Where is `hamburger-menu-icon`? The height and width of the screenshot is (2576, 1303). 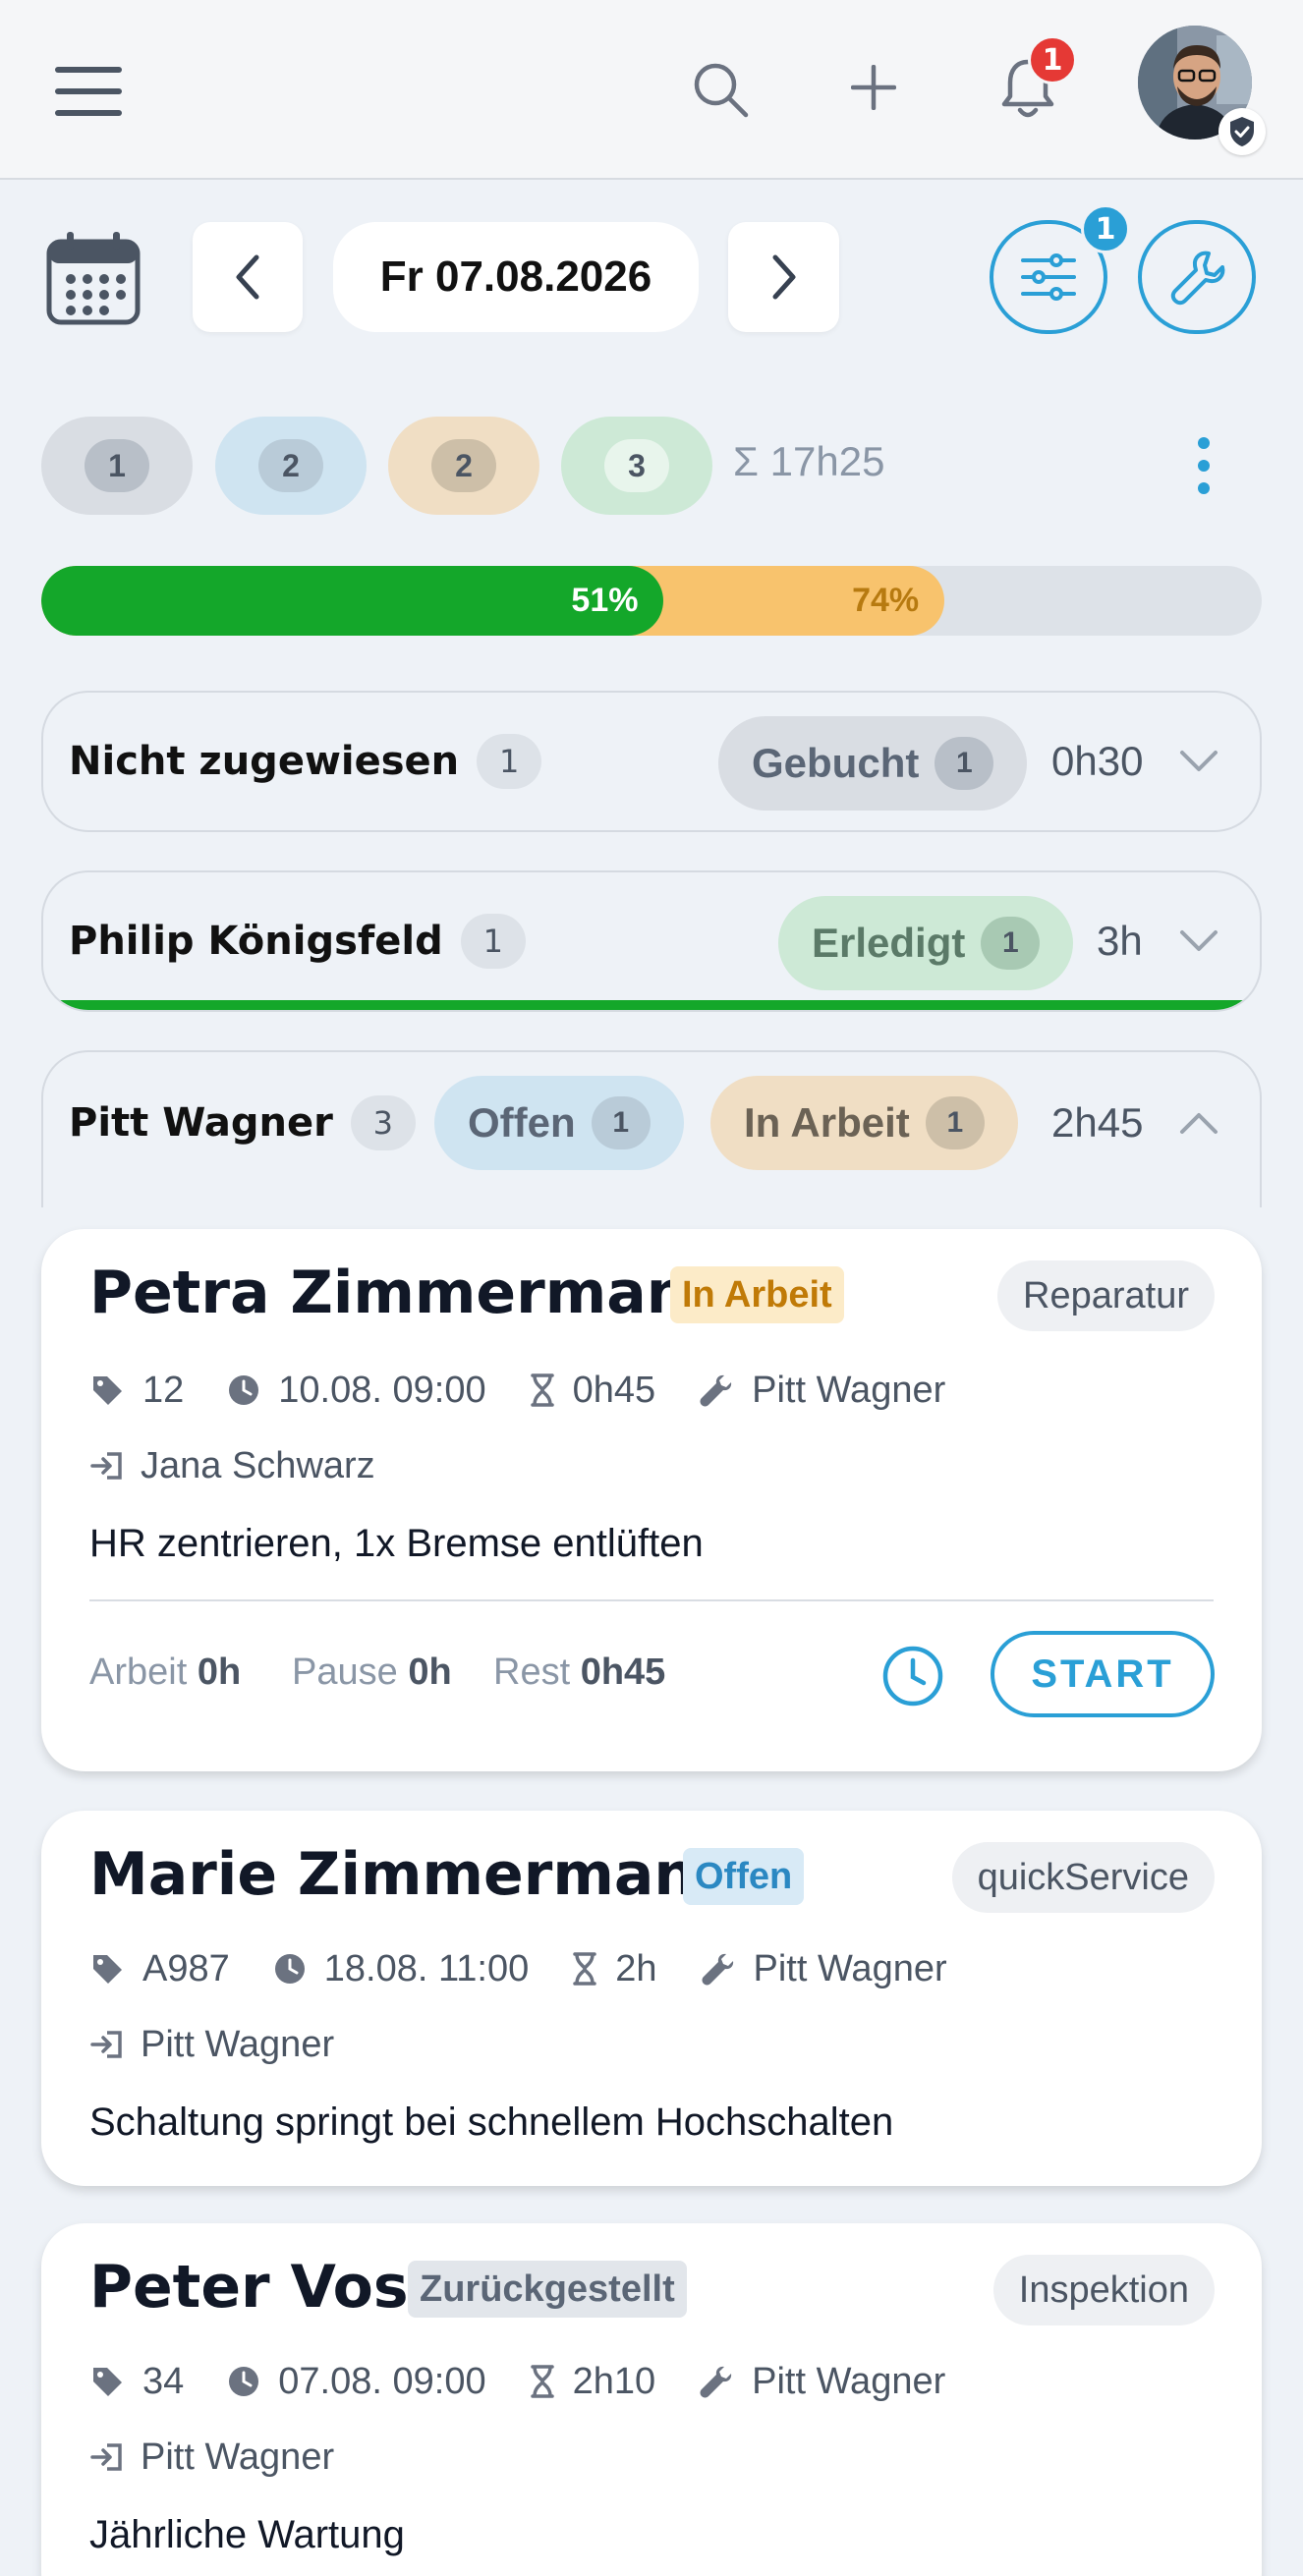 hamburger-menu-icon is located at coordinates (88, 91).